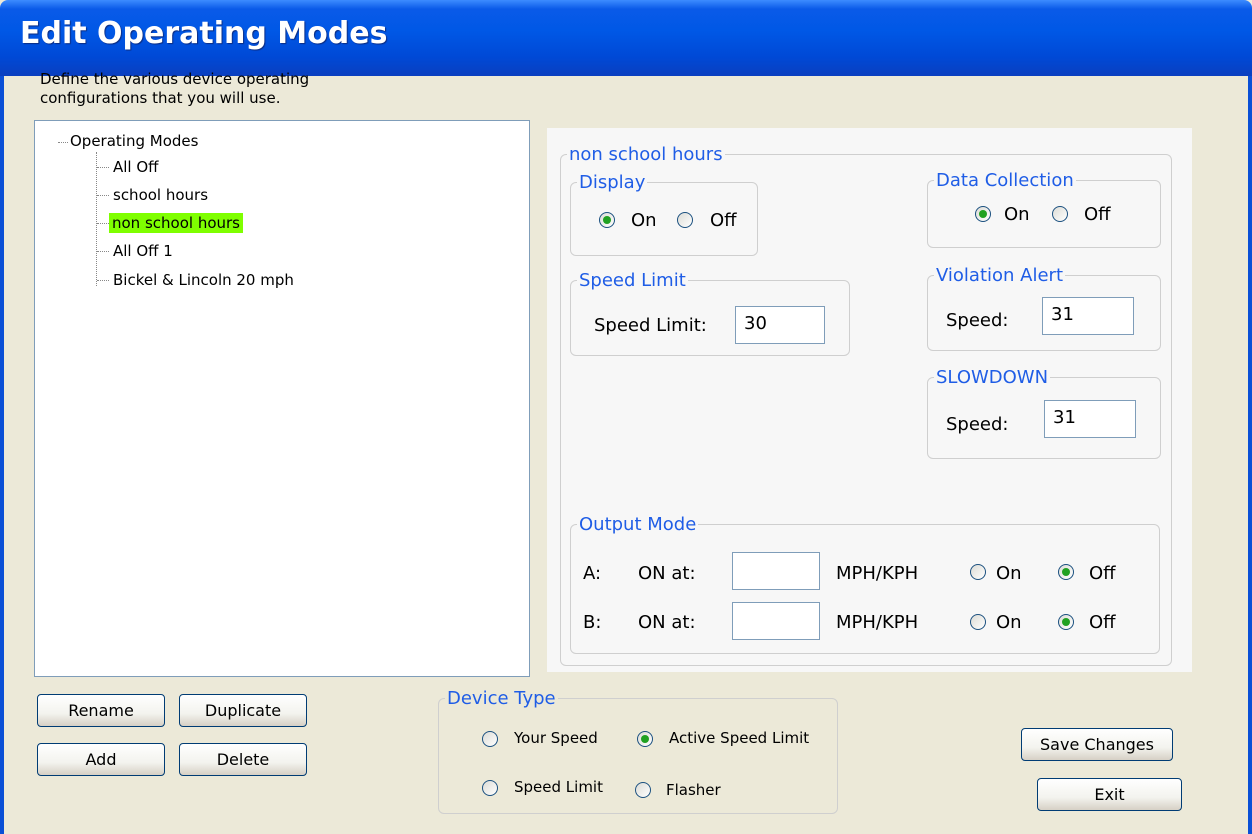 This screenshot has width=1252, height=834. What do you see at coordinates (685, 220) in the screenshot?
I see `display-off-radio` at bounding box center [685, 220].